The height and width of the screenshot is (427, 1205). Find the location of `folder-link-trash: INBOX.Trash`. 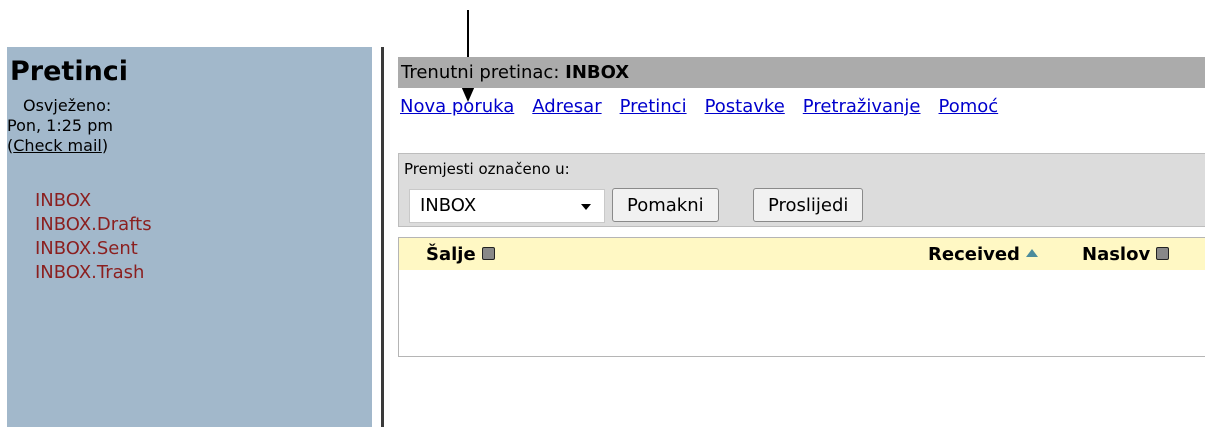

folder-link-trash: INBOX.Trash is located at coordinates (93, 273).